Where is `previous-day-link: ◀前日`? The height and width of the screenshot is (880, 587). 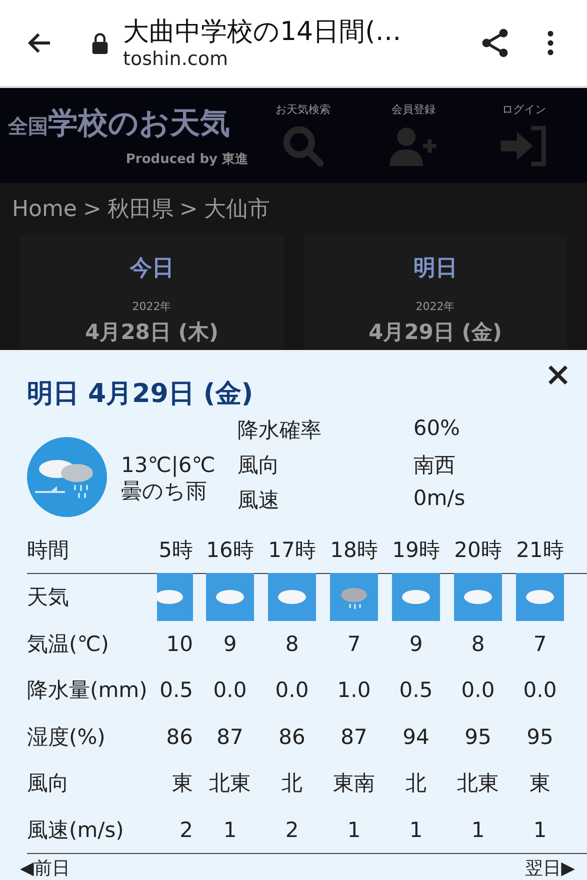
previous-day-link: ◀前日 is located at coordinates (45, 868).